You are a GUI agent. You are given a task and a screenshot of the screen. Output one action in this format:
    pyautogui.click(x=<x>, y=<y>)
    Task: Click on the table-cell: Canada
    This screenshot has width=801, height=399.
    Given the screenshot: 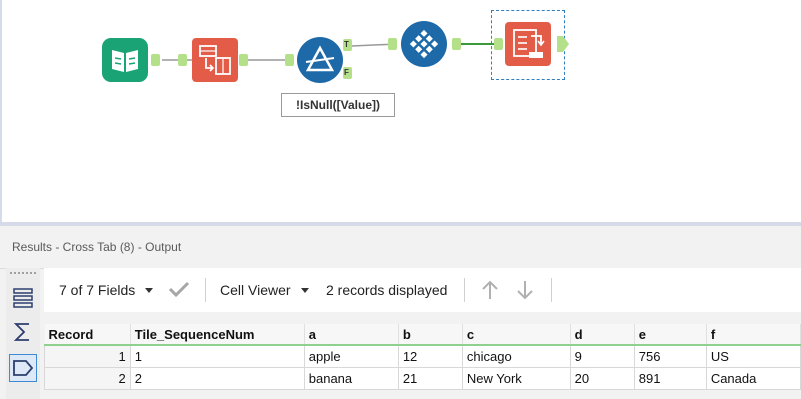 What is the action you would take?
    pyautogui.click(x=753, y=378)
    